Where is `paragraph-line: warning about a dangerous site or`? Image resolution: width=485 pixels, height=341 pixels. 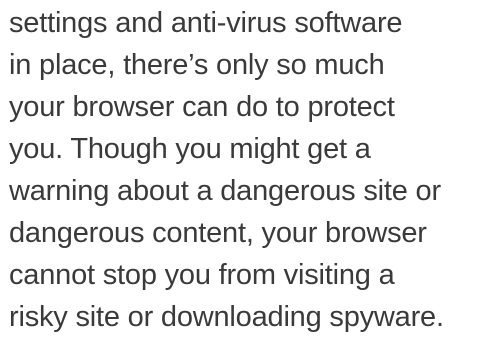
paragraph-line: warning about a dangerous site or is located at coordinates (225, 191).